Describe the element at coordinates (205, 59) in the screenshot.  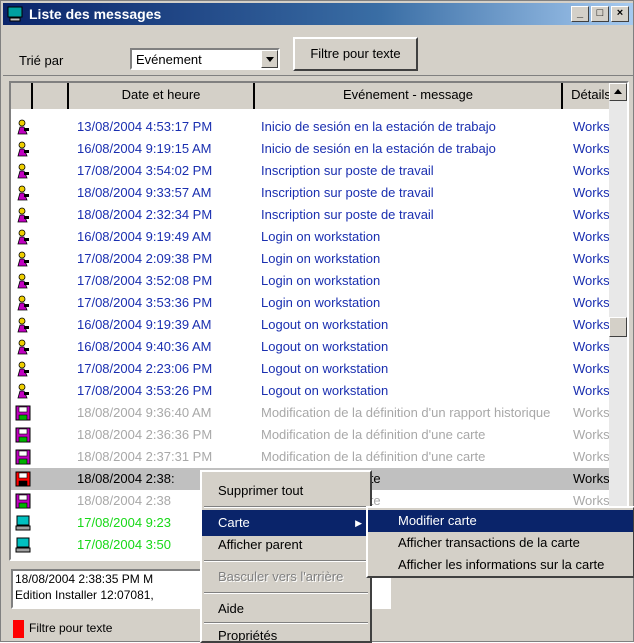
I see `sort-combobox: Evénement` at that location.